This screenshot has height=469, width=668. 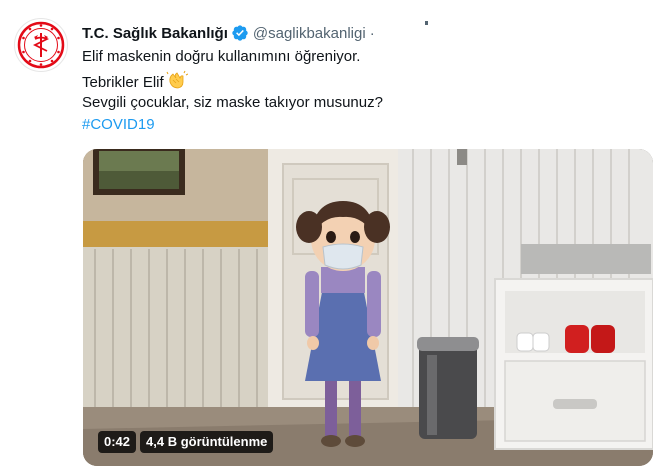 I want to click on tweet-header: T.C. Sağlık Bakanlığı @saglikbakanligi ·, so click(x=228, y=33).